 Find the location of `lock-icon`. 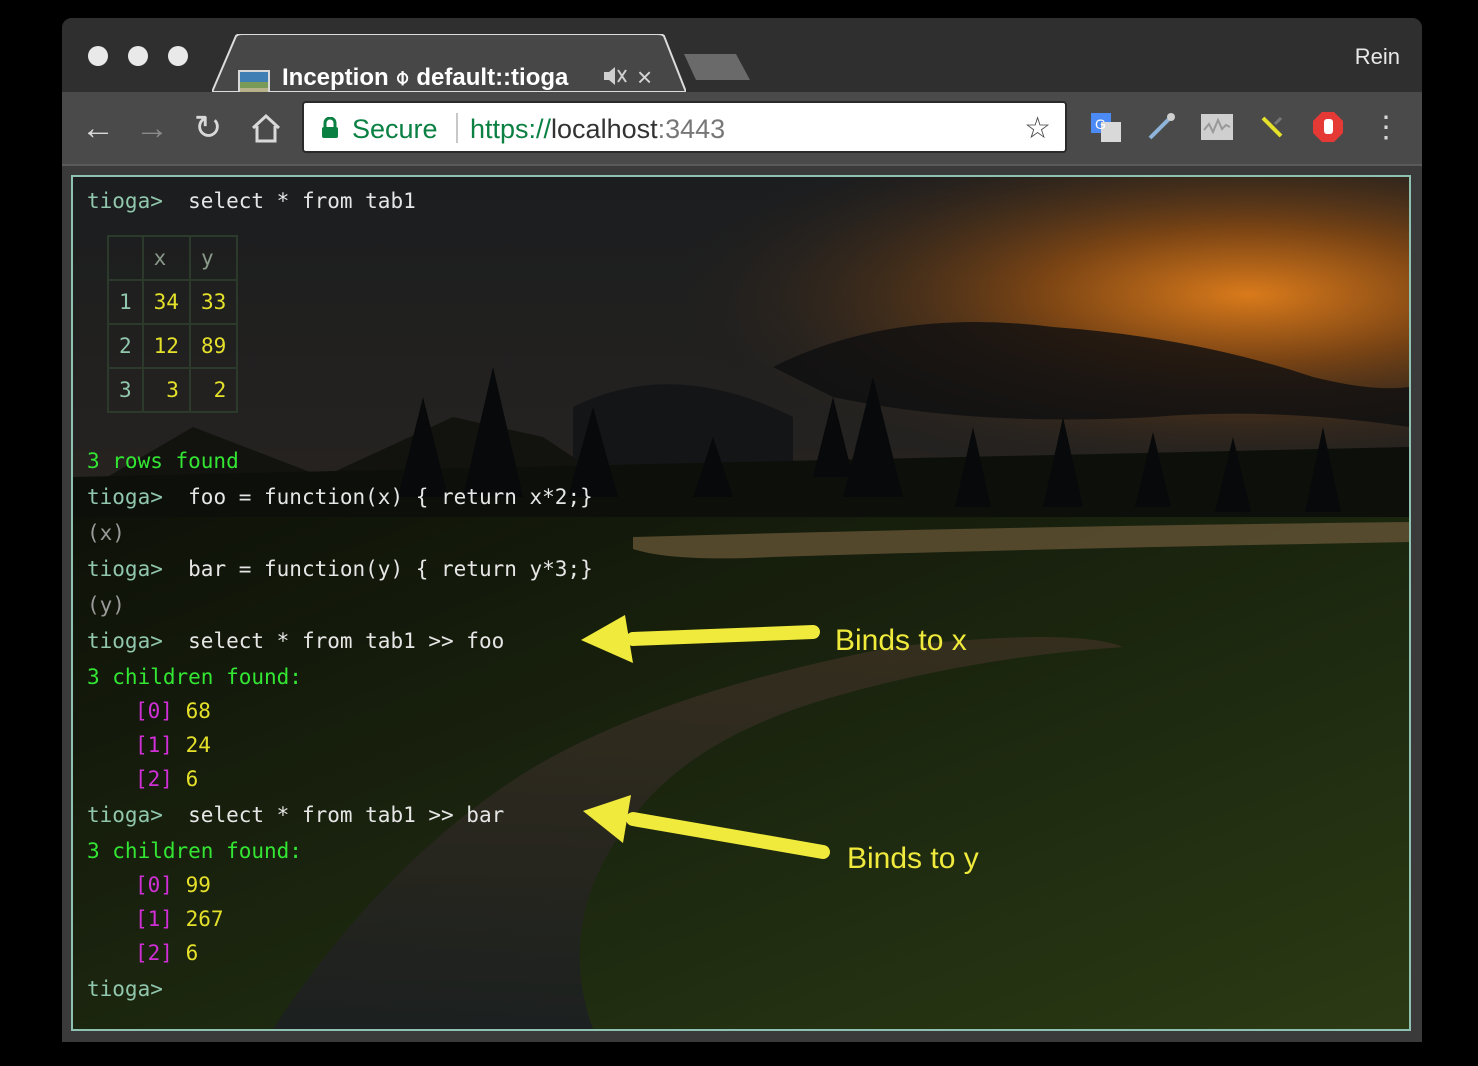

lock-icon is located at coordinates (330, 127).